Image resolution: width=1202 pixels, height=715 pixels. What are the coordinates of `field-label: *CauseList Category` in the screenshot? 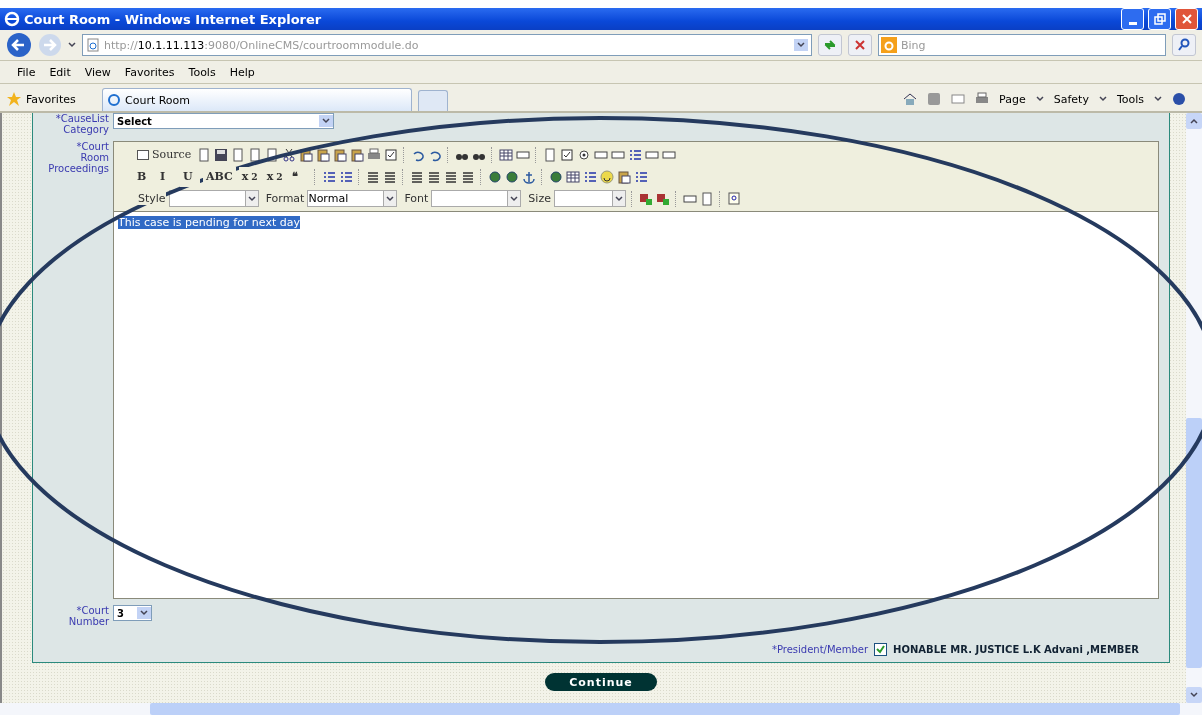 It's located at (81, 124).